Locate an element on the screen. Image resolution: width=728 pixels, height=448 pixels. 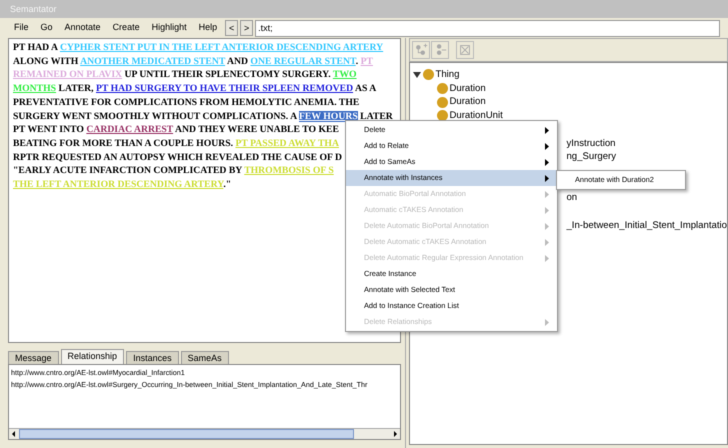
annotation-link: CARDIAC ARREST is located at coordinates (130, 130).